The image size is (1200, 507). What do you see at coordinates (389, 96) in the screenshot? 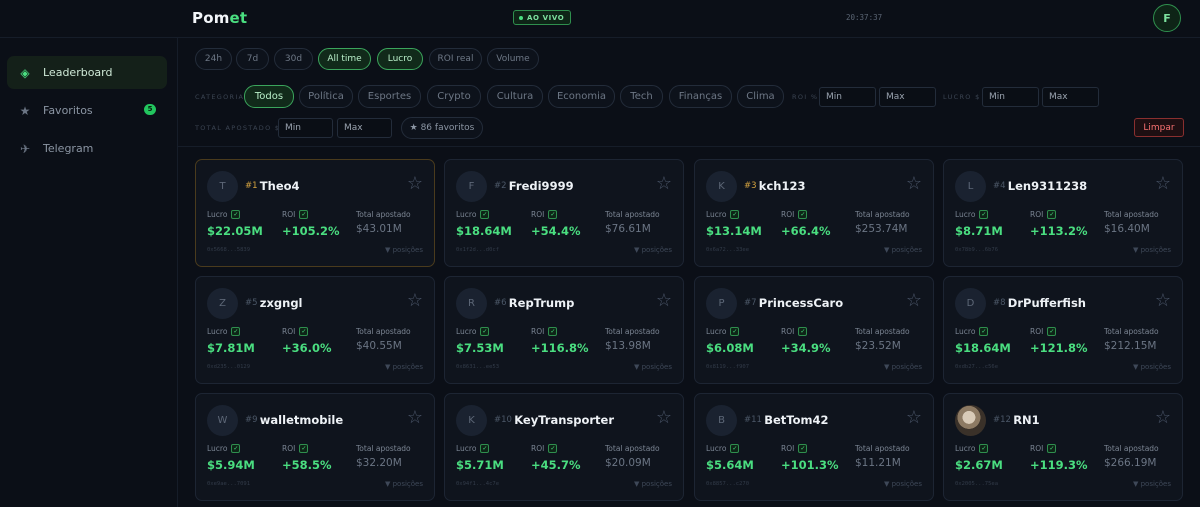
I see `category-esportes-chip: Esportes` at bounding box center [389, 96].